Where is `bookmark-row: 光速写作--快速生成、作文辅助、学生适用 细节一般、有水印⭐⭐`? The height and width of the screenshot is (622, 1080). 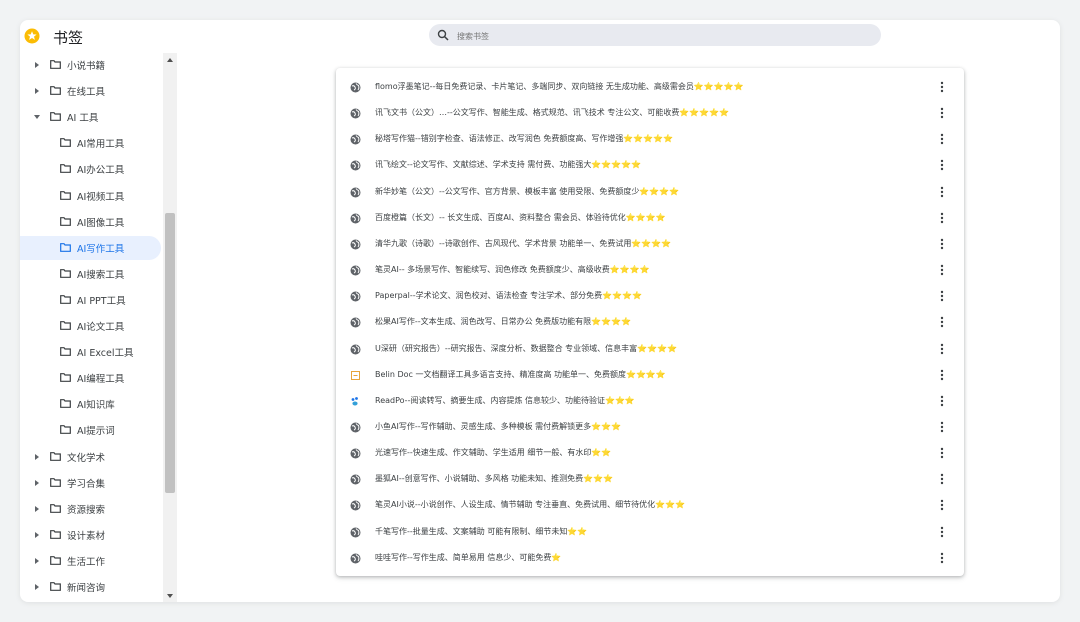 bookmark-row: 光速写作--快速生成、作文辅助、学生适用 细节一般、有水印⭐⭐ is located at coordinates (650, 453).